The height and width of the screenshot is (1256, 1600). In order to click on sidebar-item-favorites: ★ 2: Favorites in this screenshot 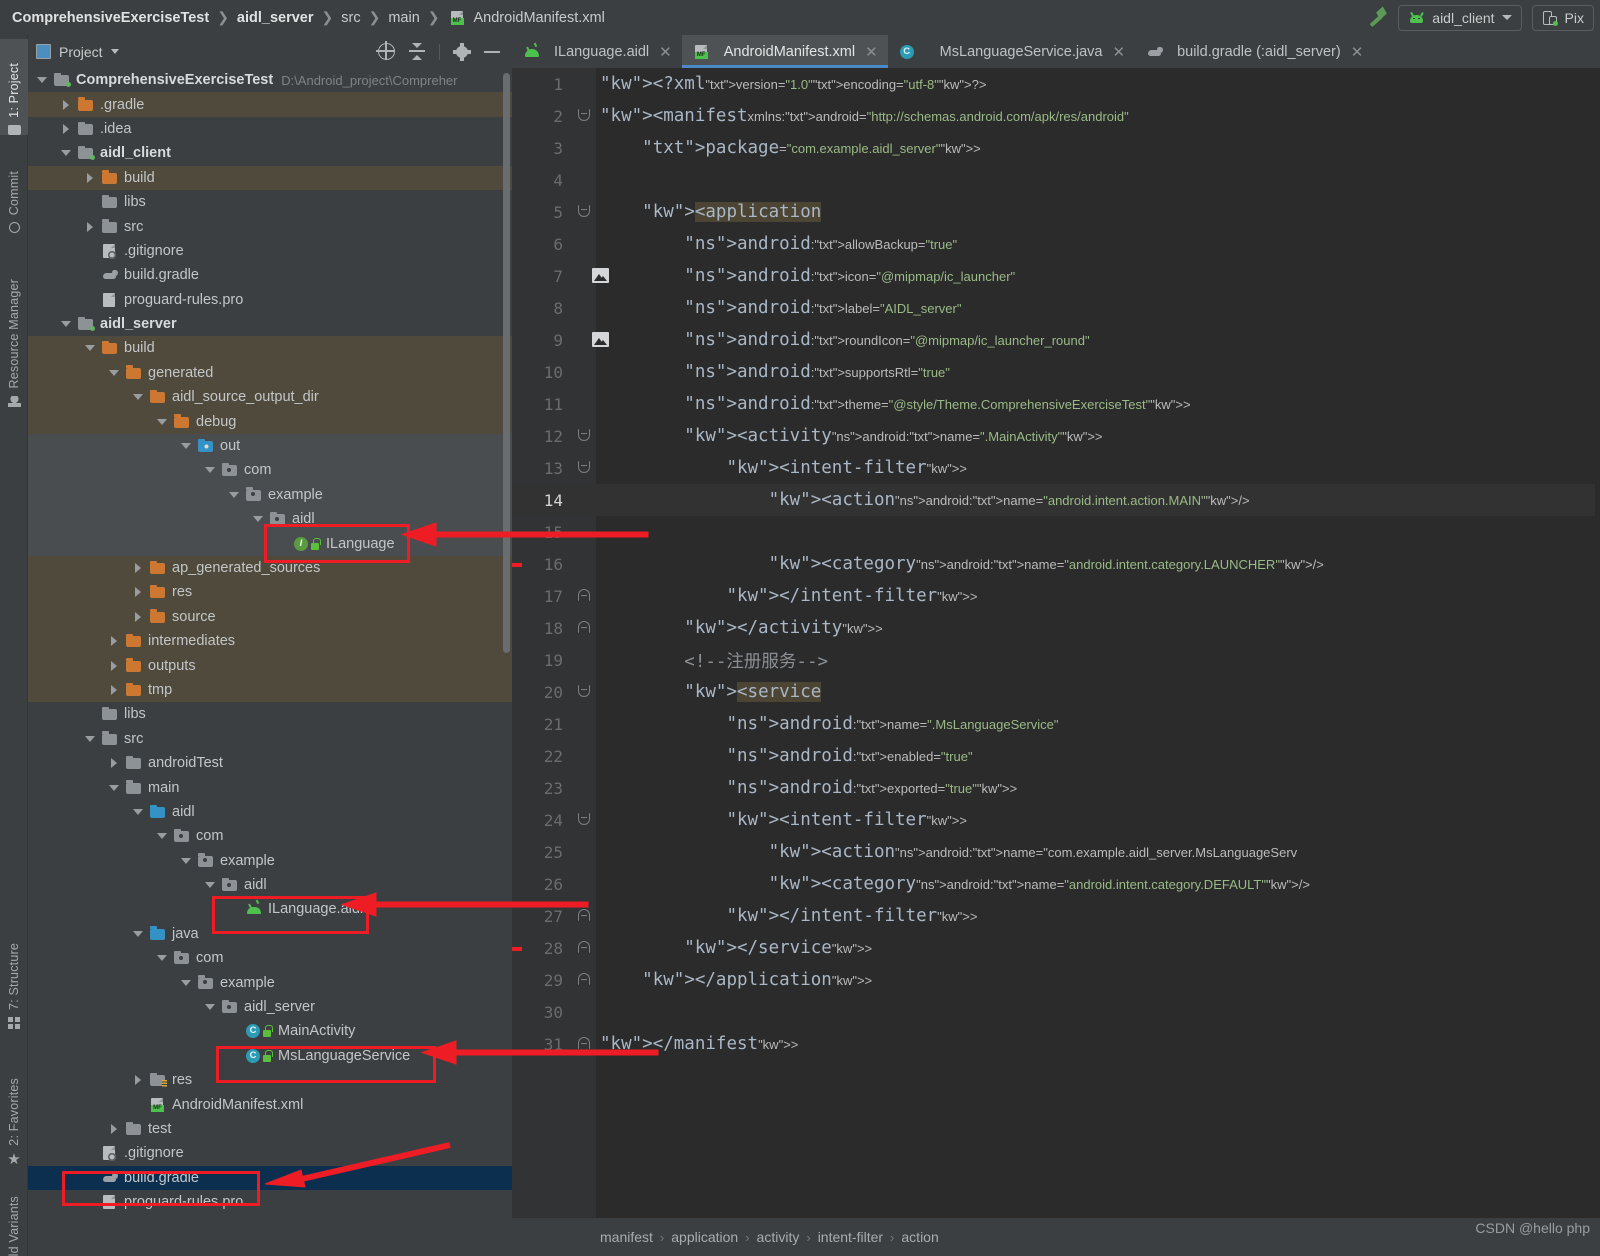, I will do `click(14, 1105)`.